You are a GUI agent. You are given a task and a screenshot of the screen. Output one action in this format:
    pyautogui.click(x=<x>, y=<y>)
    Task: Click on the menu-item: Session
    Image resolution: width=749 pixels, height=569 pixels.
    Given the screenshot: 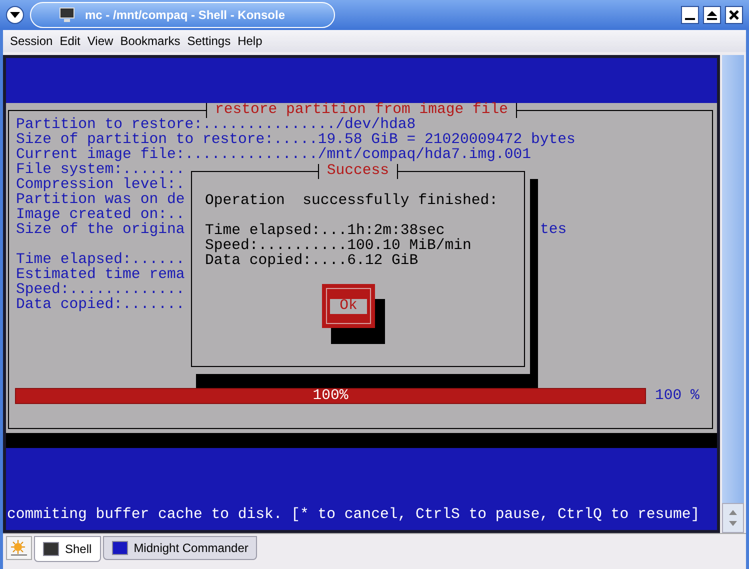 What is the action you would take?
    pyautogui.click(x=31, y=41)
    